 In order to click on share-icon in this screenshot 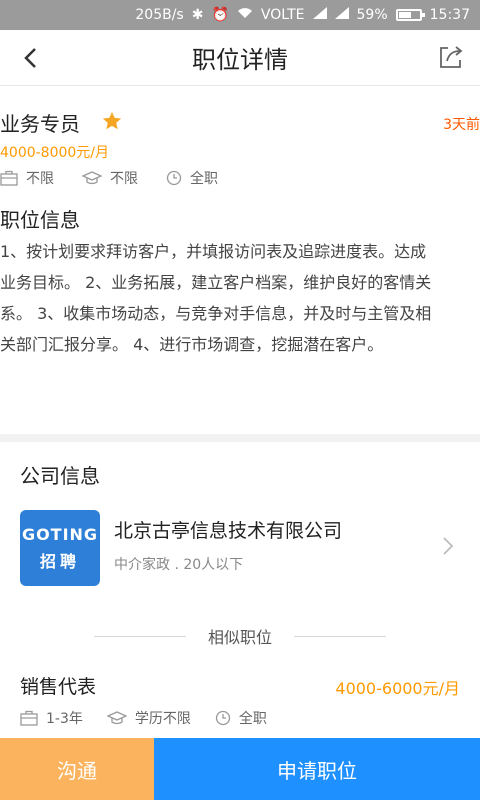, I will do `click(451, 57)`.